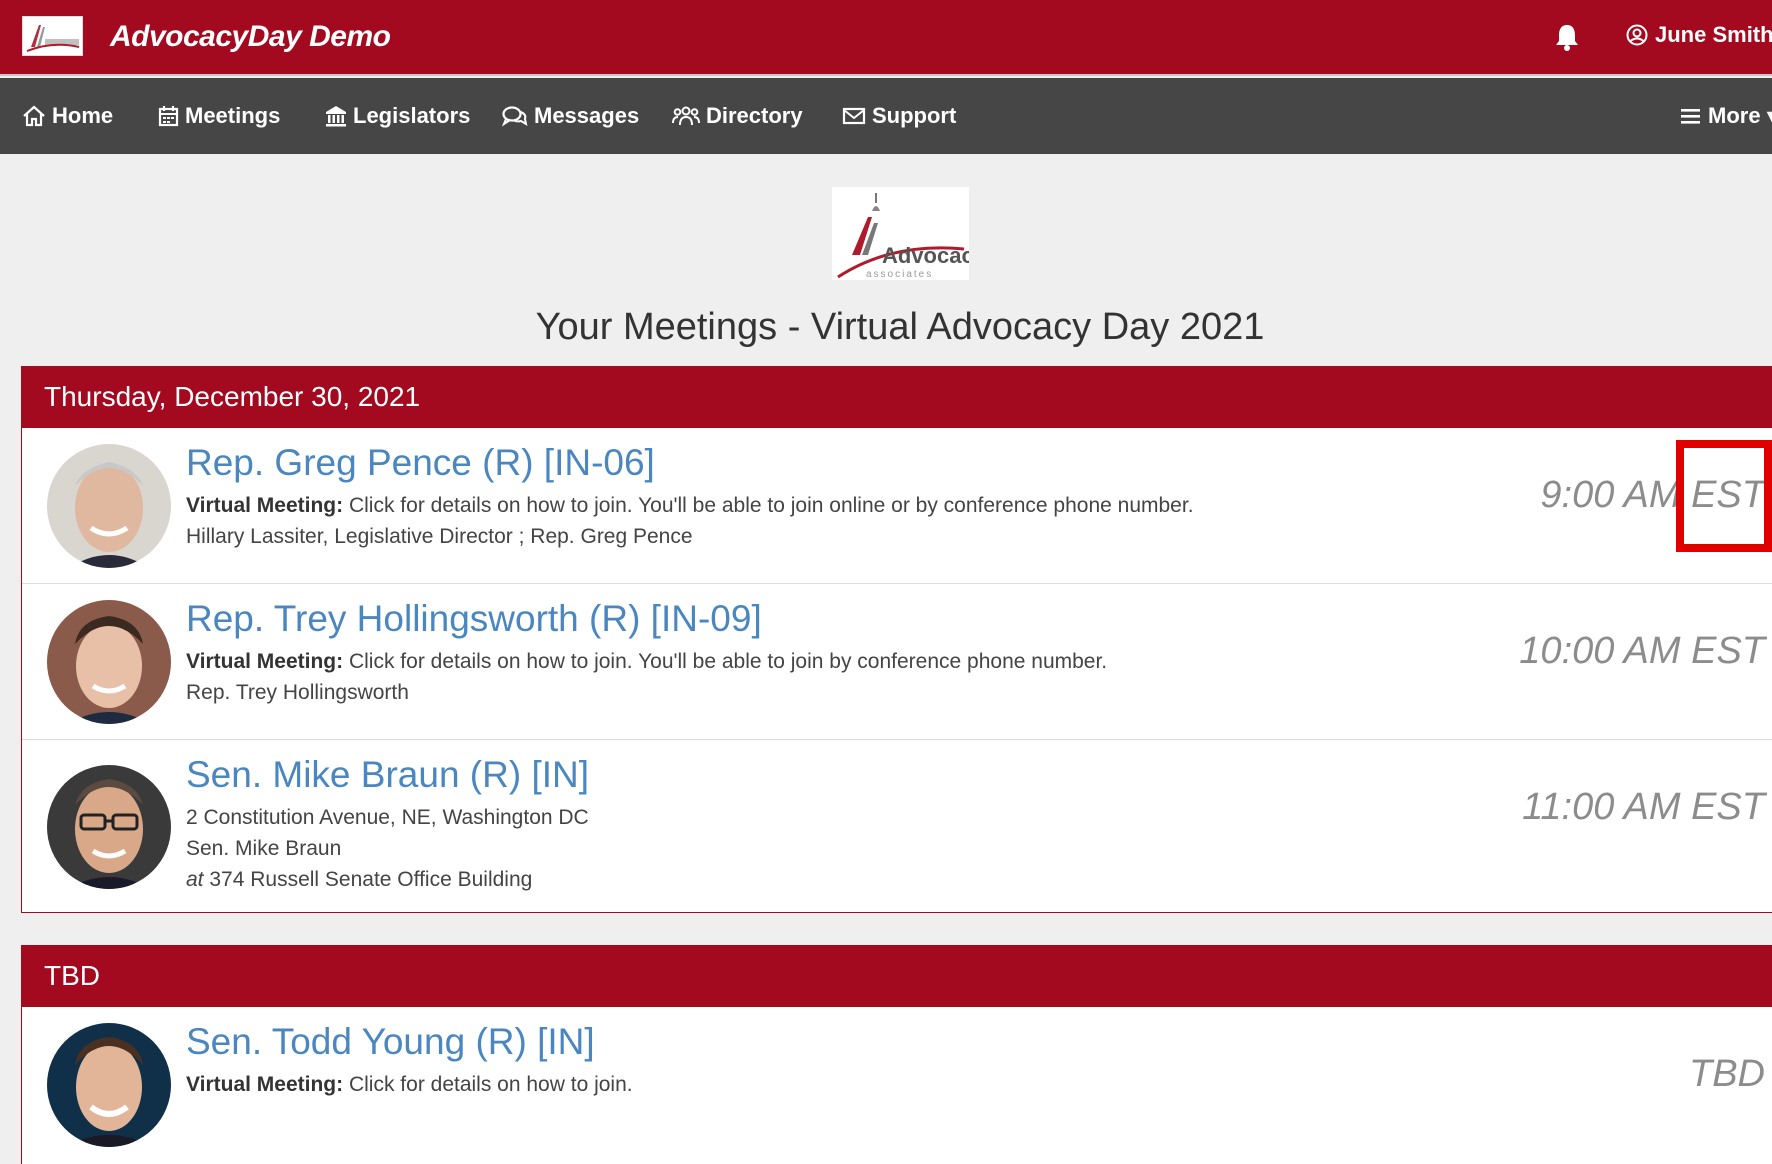 This screenshot has height=1164, width=1772. Describe the element at coordinates (52, 36) in the screenshot. I see `app-logo` at that location.